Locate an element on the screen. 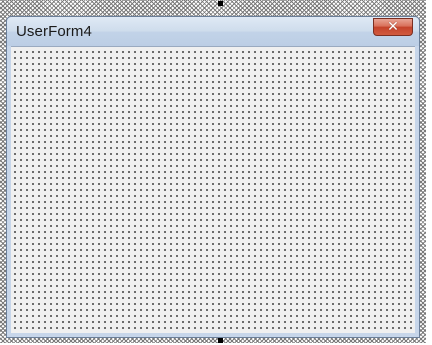 This screenshot has width=432, height=345. form-title: UserForm4 is located at coordinates (54, 31).